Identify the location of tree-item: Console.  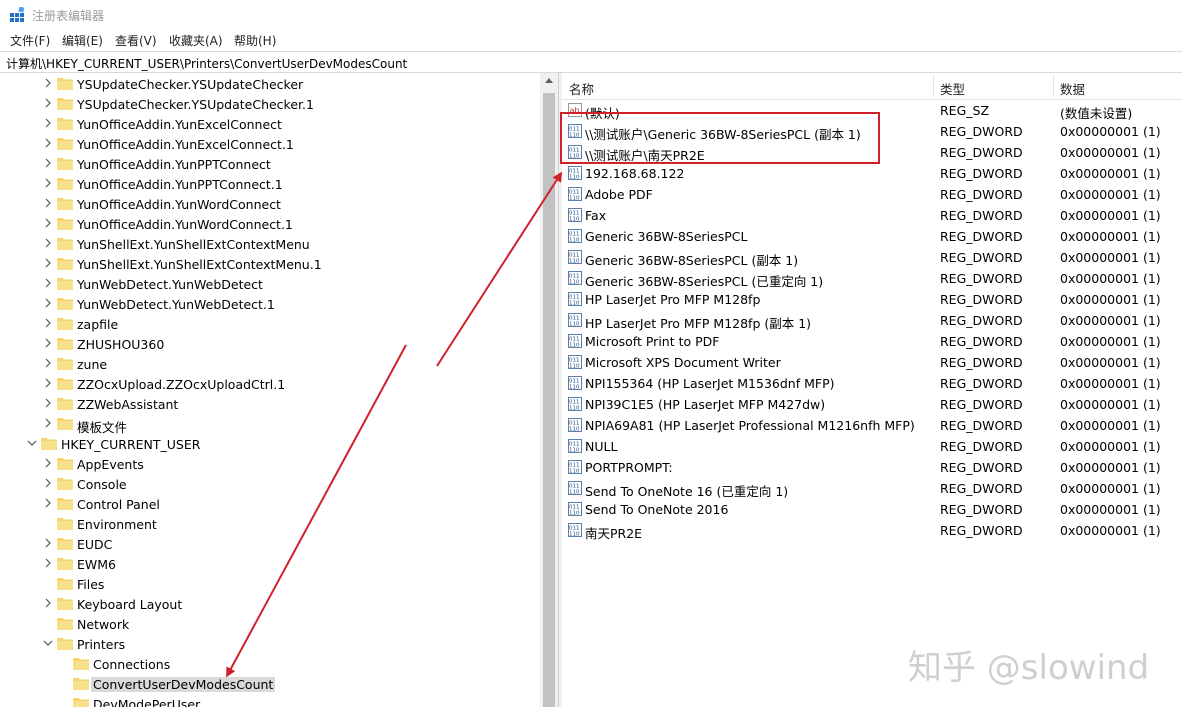
(270, 484).